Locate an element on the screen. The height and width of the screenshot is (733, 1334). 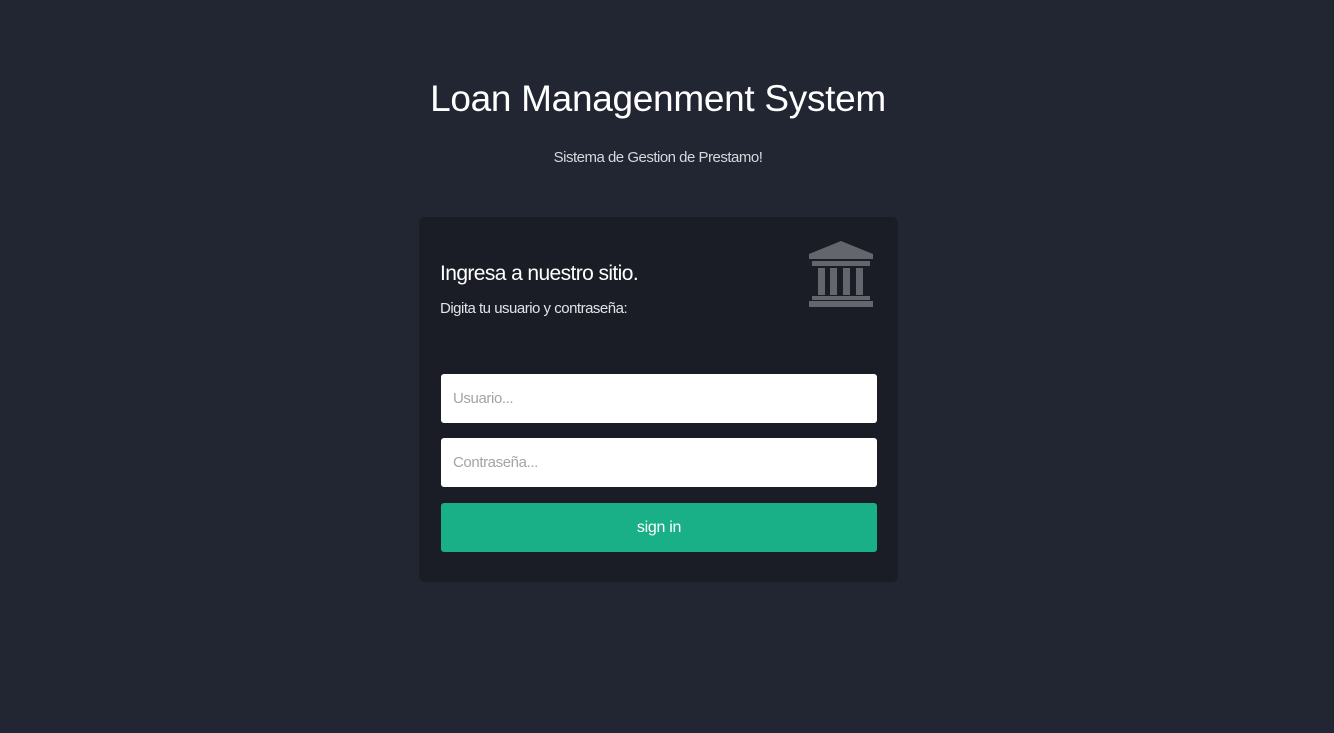
login-subheading: Digita tu usuario y contraseña: is located at coordinates (534, 308).